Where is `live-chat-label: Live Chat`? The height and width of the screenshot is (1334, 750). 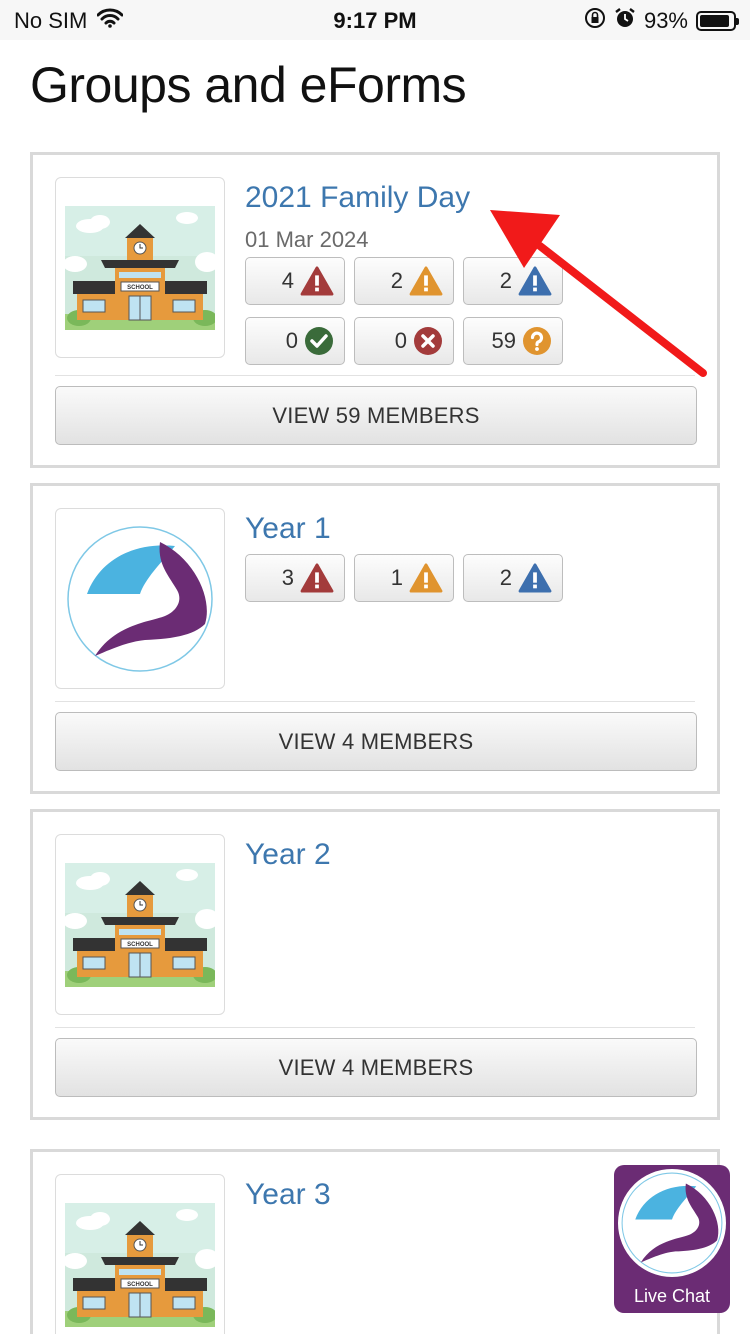
live-chat-label: Live Chat is located at coordinates (672, 1296).